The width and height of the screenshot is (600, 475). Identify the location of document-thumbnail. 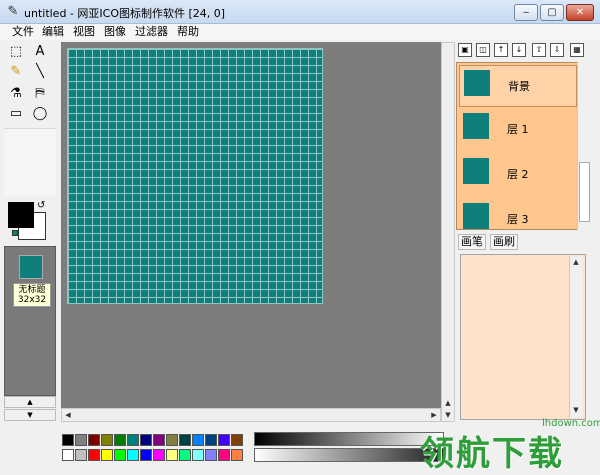
(31, 267).